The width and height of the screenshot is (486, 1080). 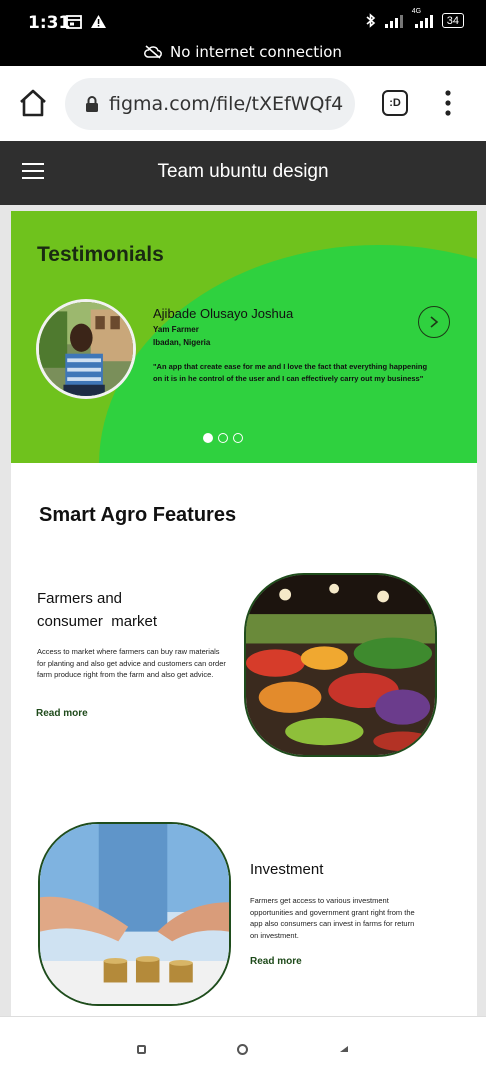 I want to click on bluetooth-icon, so click(x=370, y=20).